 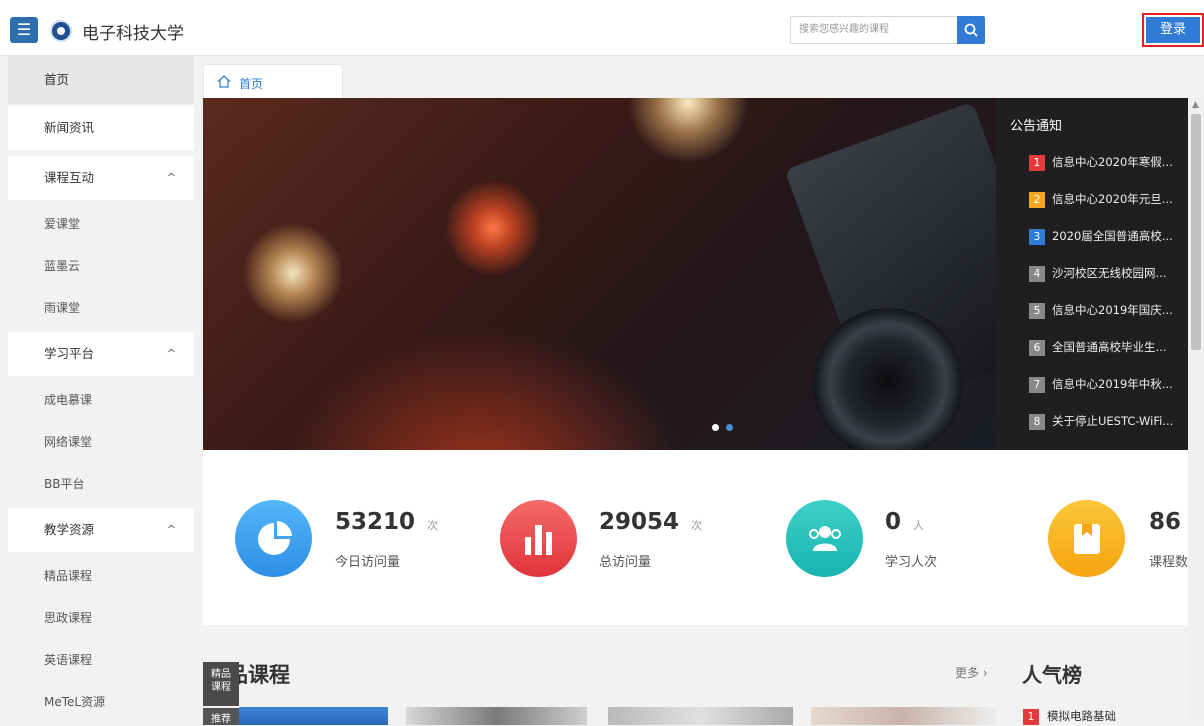 I want to click on stat-label: 学习人次, so click(x=911, y=562).